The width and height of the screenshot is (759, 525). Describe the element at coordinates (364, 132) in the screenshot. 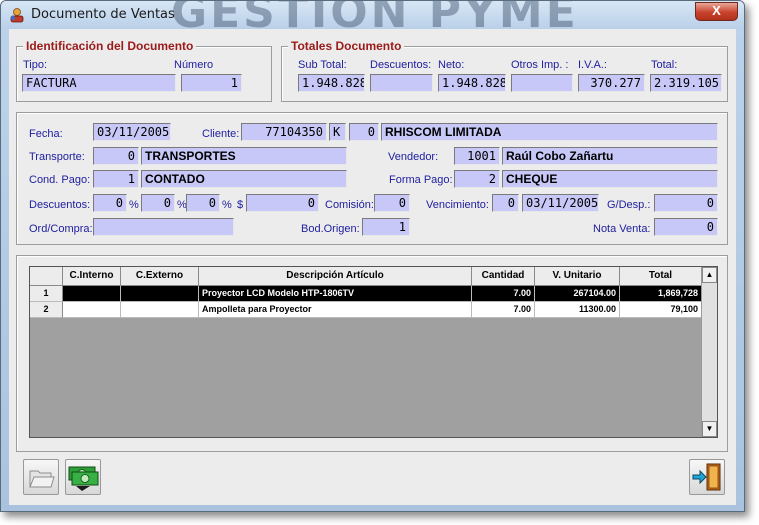

I see `cliente-sucursal-field: 0` at that location.